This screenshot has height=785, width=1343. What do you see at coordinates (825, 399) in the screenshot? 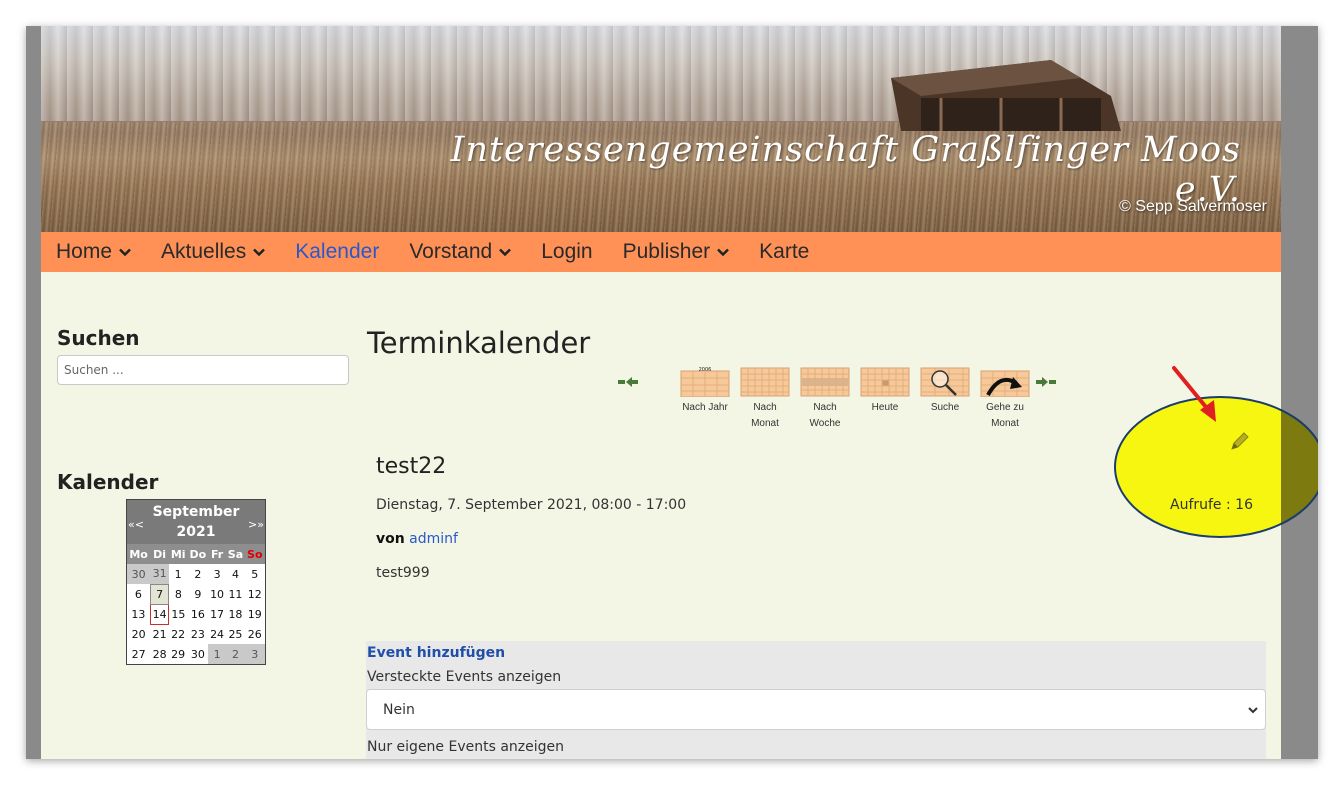
I see `by-week-button: Nach Woche` at bounding box center [825, 399].